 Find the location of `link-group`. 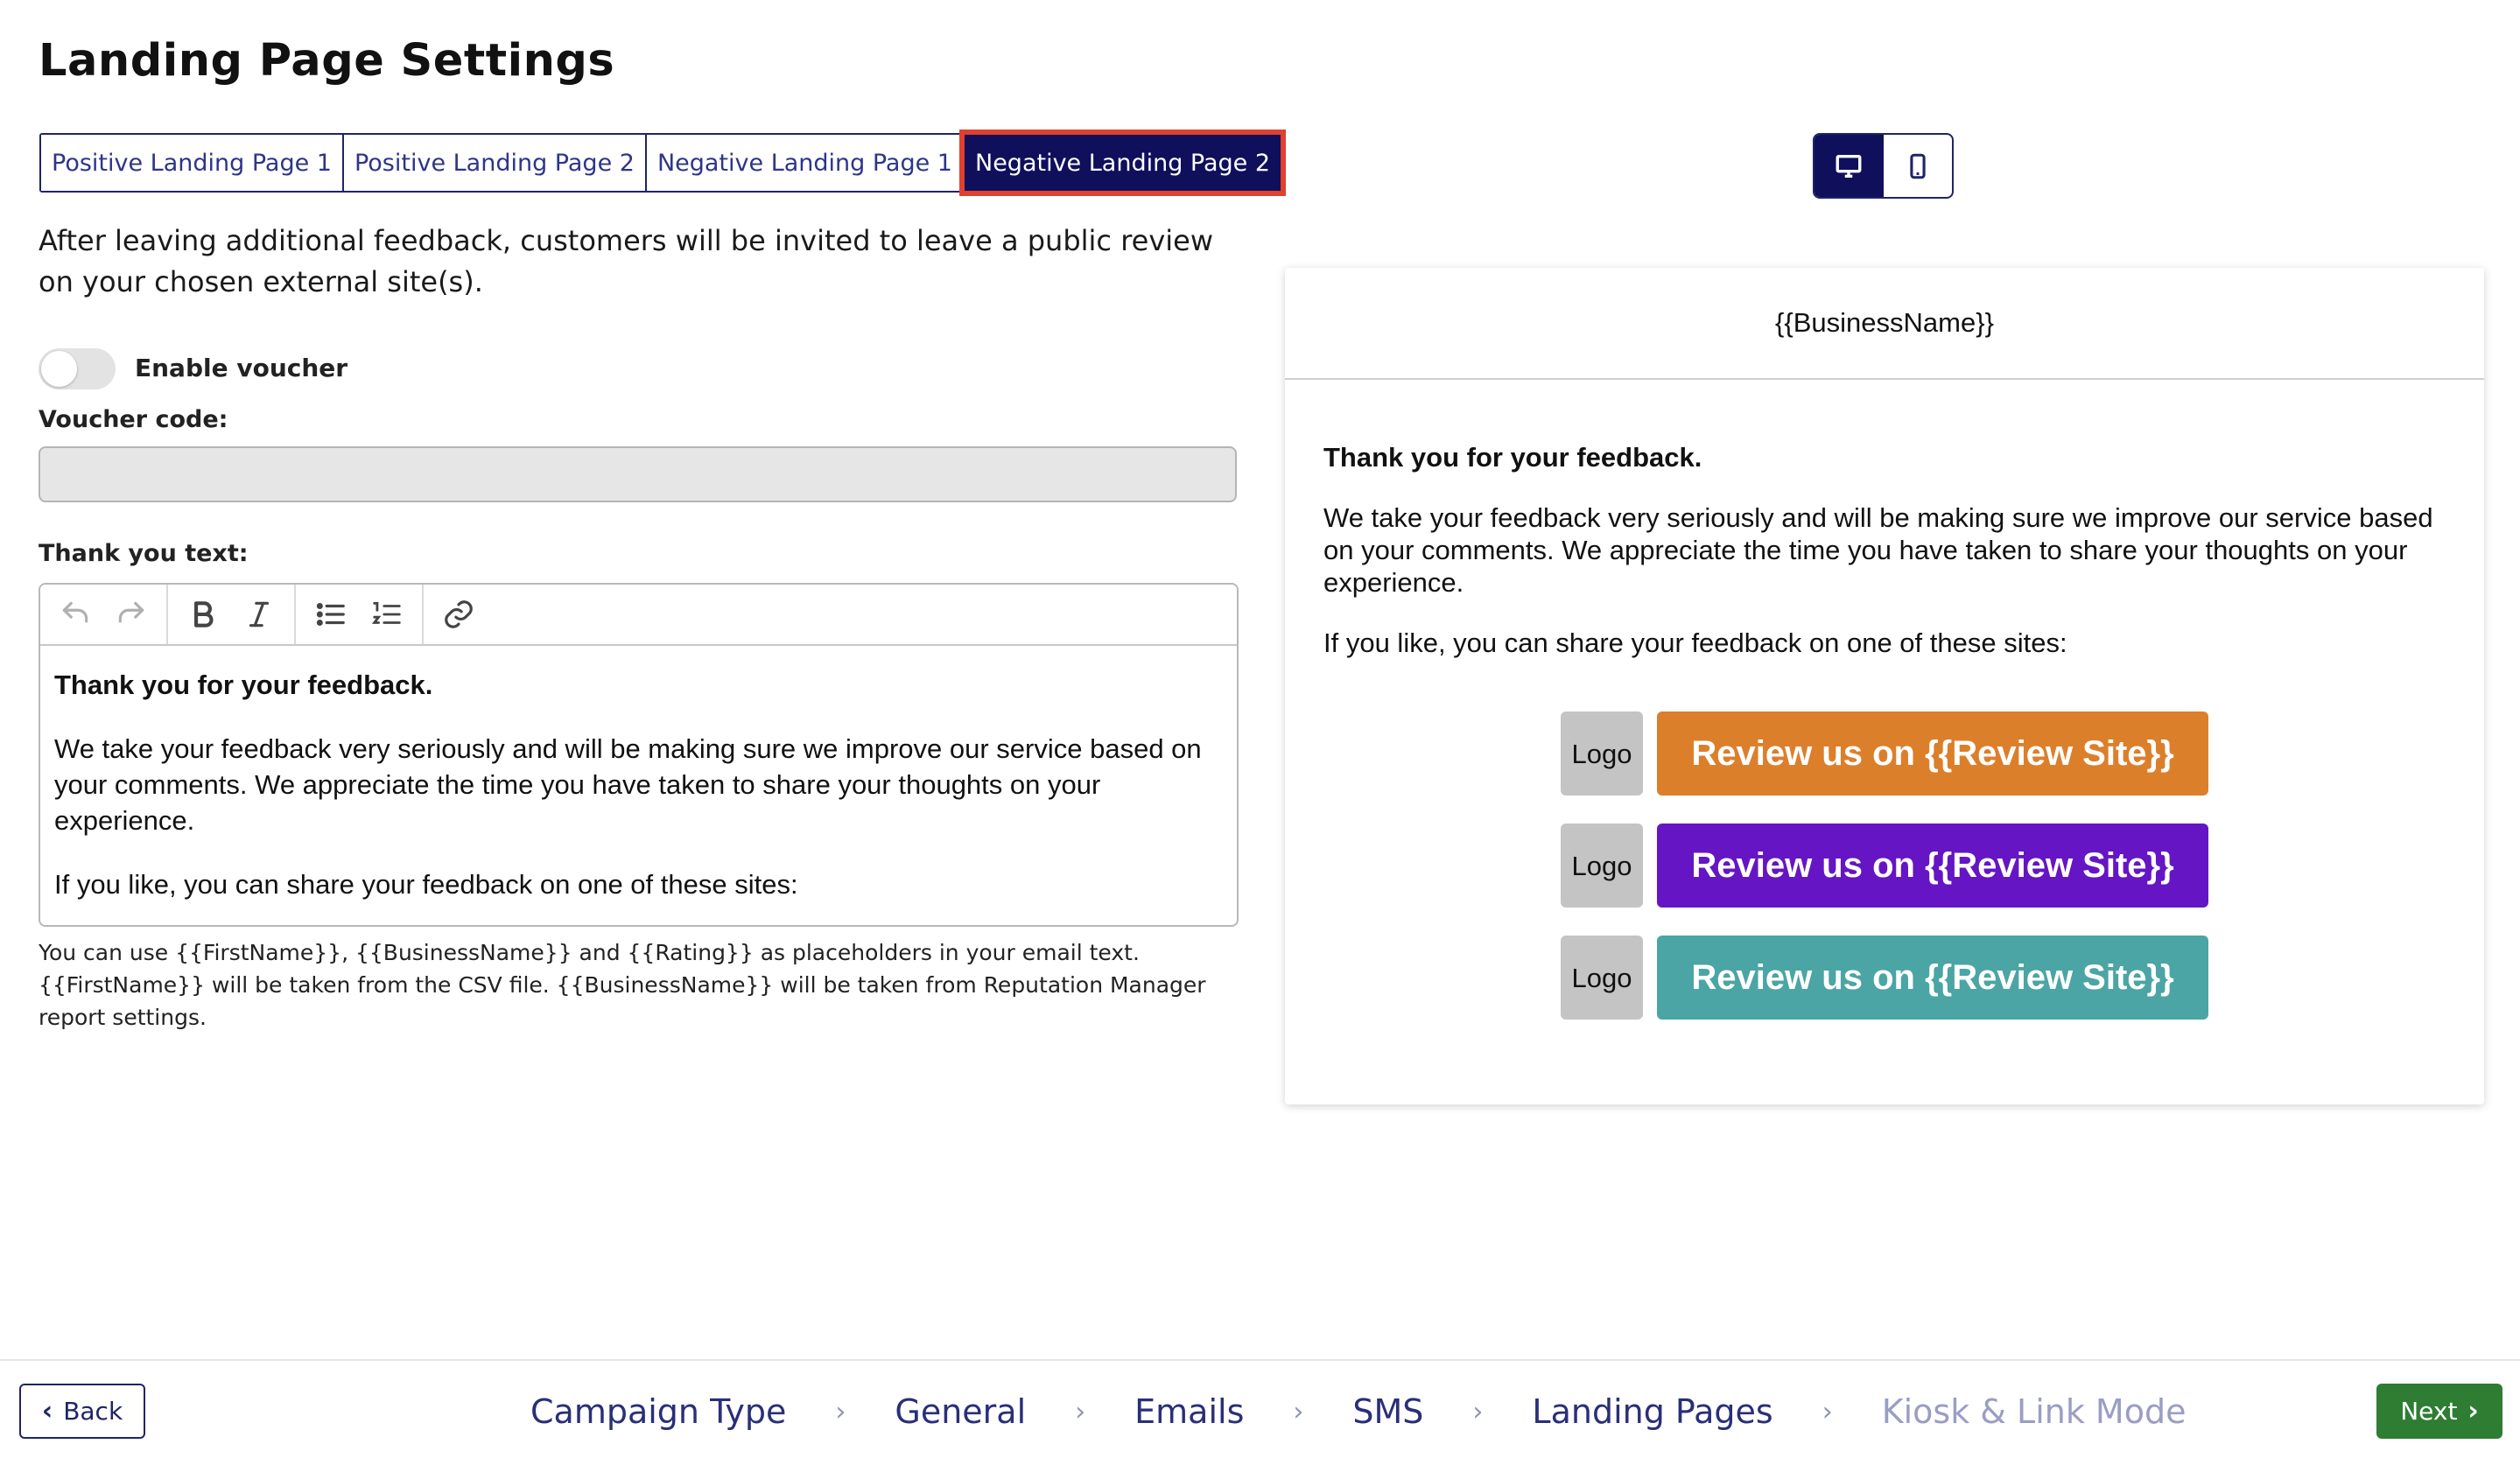

link-group is located at coordinates (459, 614).